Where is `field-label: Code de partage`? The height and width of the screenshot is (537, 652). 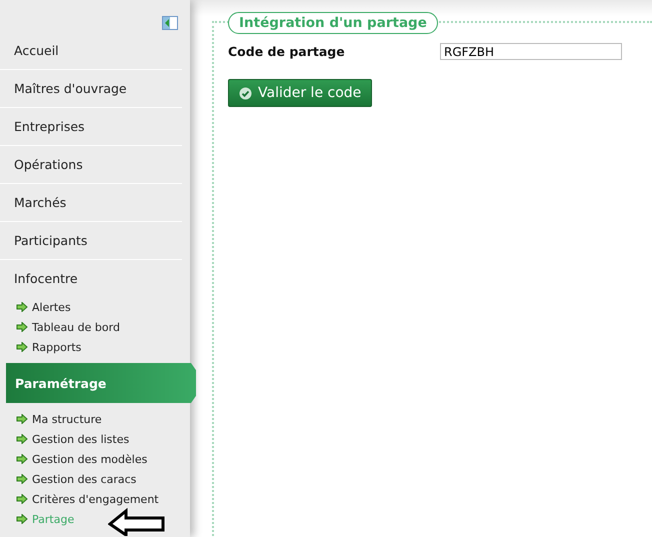
field-label: Code de partage is located at coordinates (287, 51).